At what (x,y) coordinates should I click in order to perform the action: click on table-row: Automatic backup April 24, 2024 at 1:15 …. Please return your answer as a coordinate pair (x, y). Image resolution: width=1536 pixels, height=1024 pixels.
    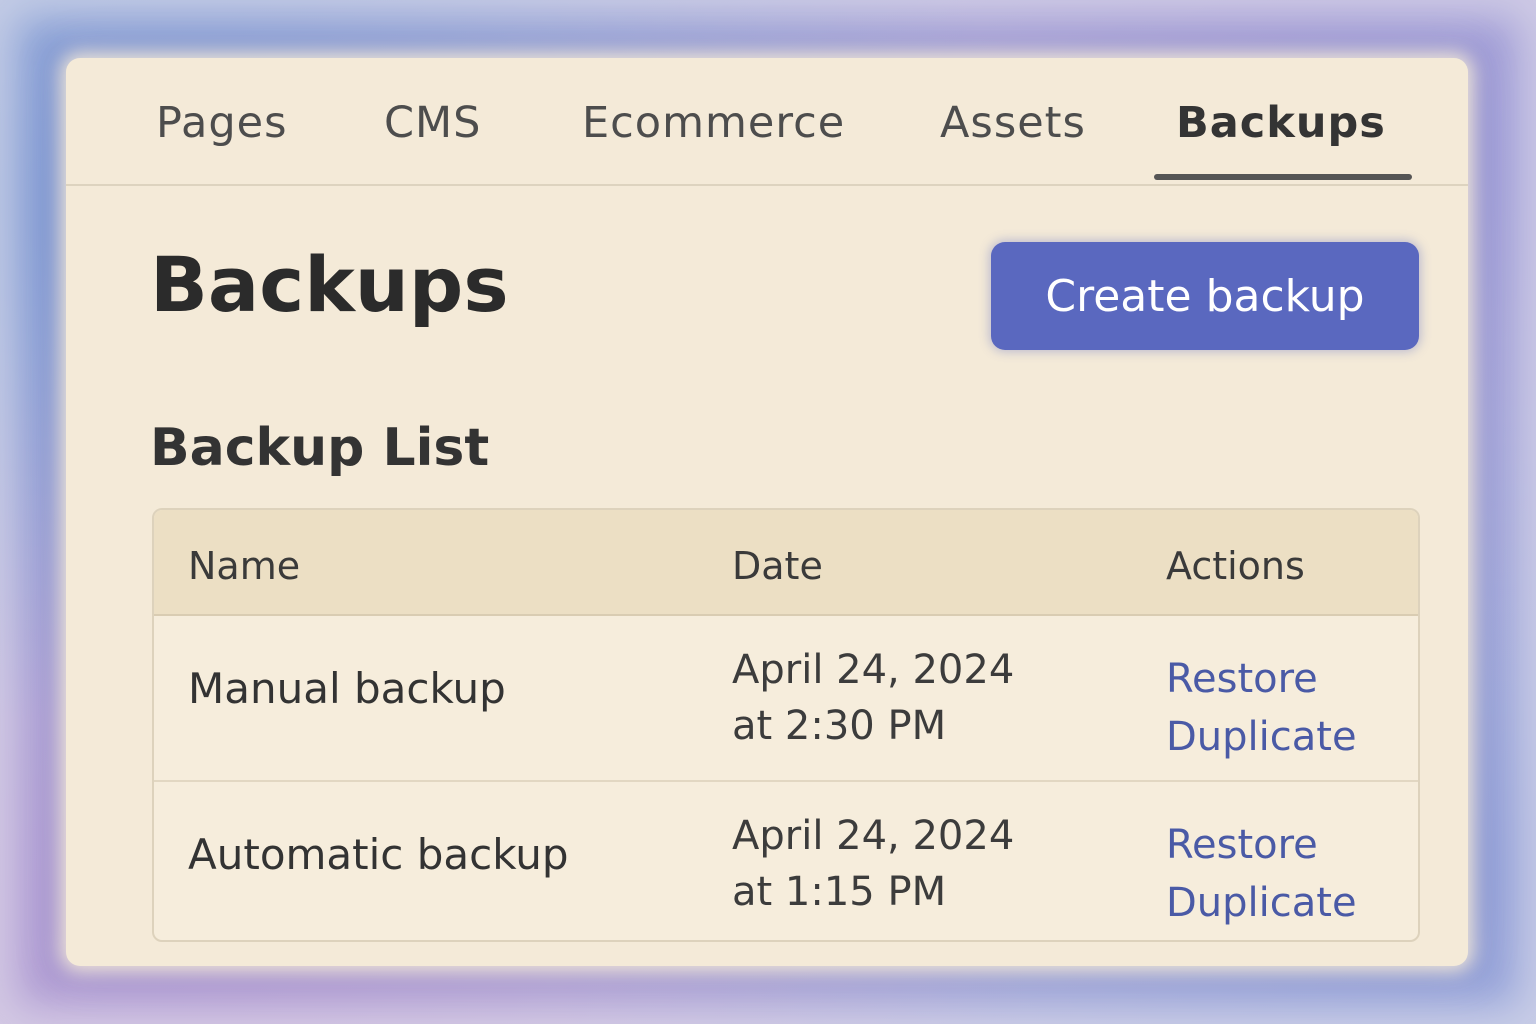
    Looking at the image, I should click on (786, 861).